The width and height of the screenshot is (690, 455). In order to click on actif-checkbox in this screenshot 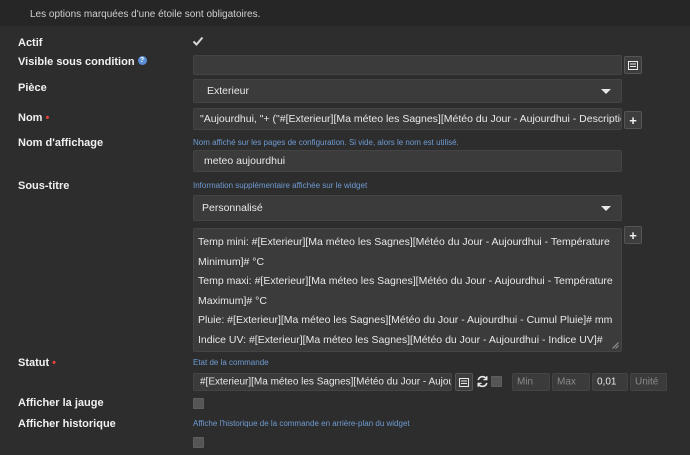, I will do `click(198, 41)`.